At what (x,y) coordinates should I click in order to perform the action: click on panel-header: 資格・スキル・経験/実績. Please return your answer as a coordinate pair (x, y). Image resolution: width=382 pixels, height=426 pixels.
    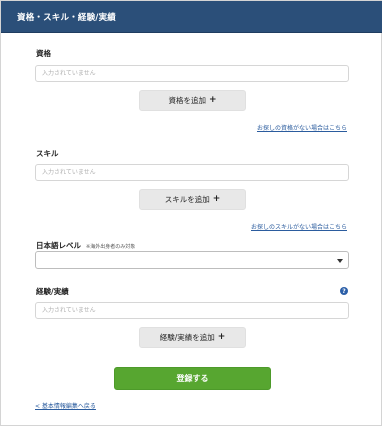
    Looking at the image, I should click on (191, 17).